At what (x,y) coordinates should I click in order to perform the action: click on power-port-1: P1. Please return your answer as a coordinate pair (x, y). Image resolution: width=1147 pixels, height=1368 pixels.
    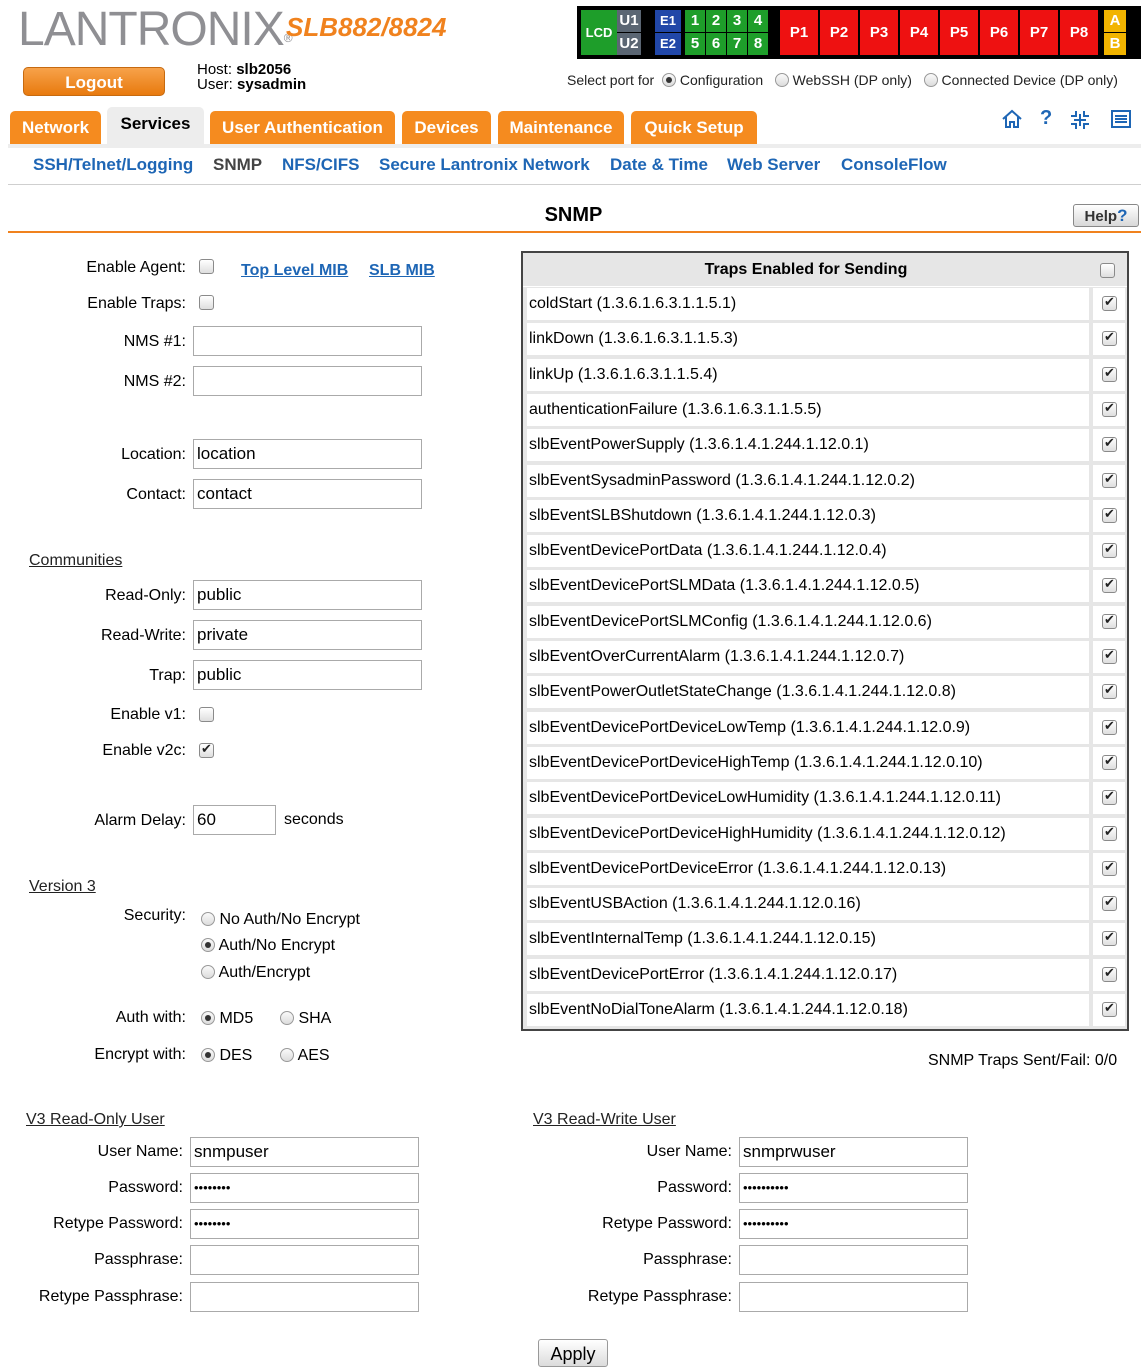
    Looking at the image, I should click on (799, 32).